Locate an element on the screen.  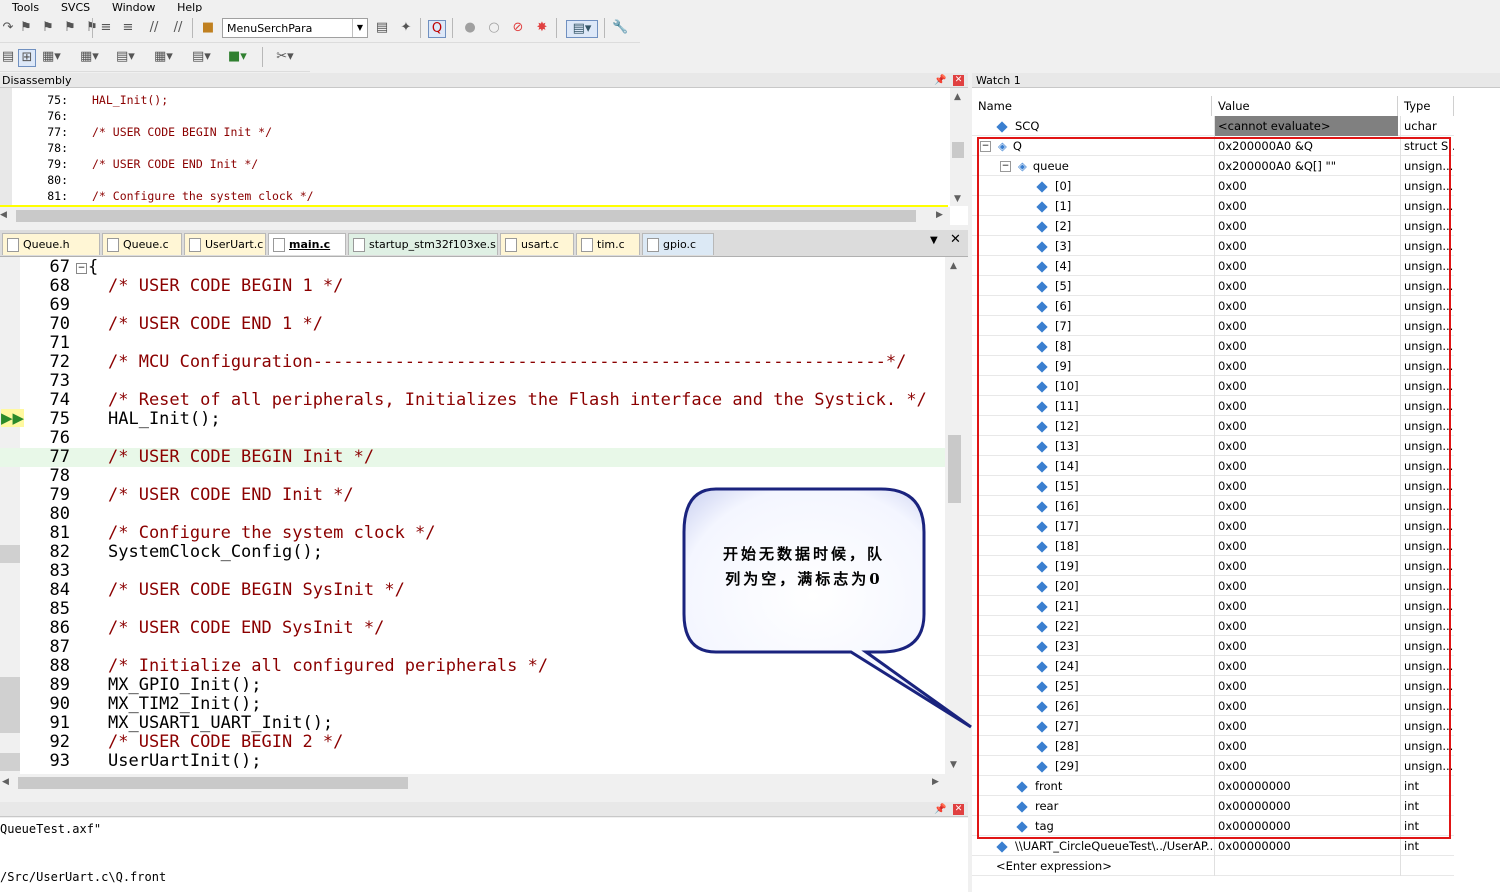
line-number: 85 is located at coordinates (59, 609).